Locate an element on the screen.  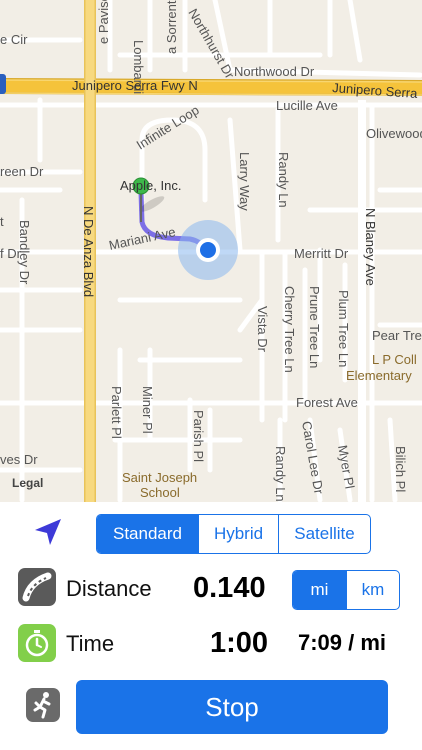
label-bilich: Bilich Pl is located at coordinates (400, 469).